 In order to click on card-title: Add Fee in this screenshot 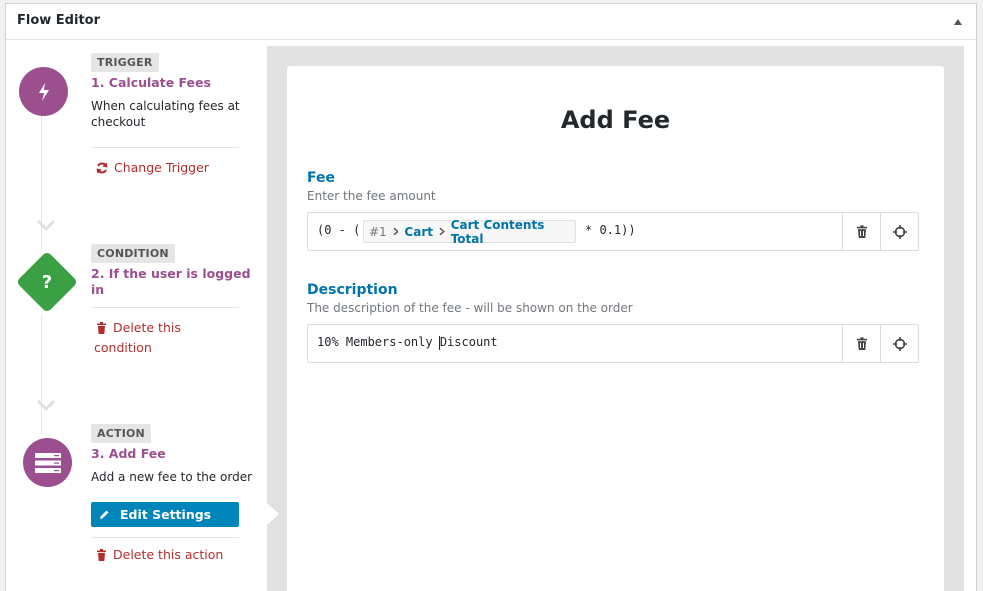, I will do `click(615, 120)`.